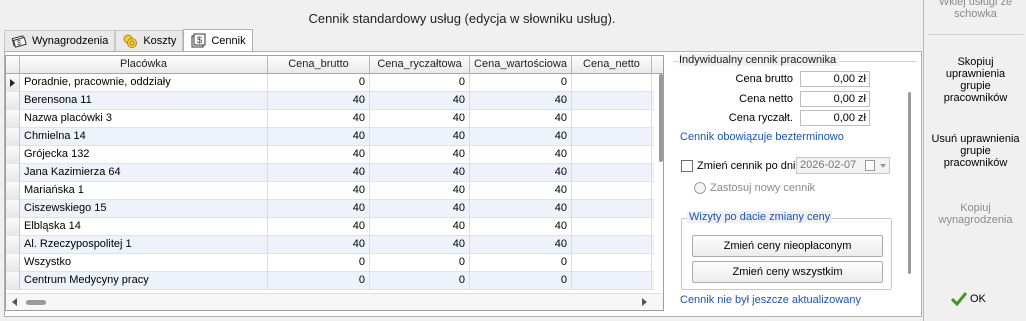  What do you see at coordinates (144, 101) in the screenshot?
I see `table-cell: Berensona 11` at bounding box center [144, 101].